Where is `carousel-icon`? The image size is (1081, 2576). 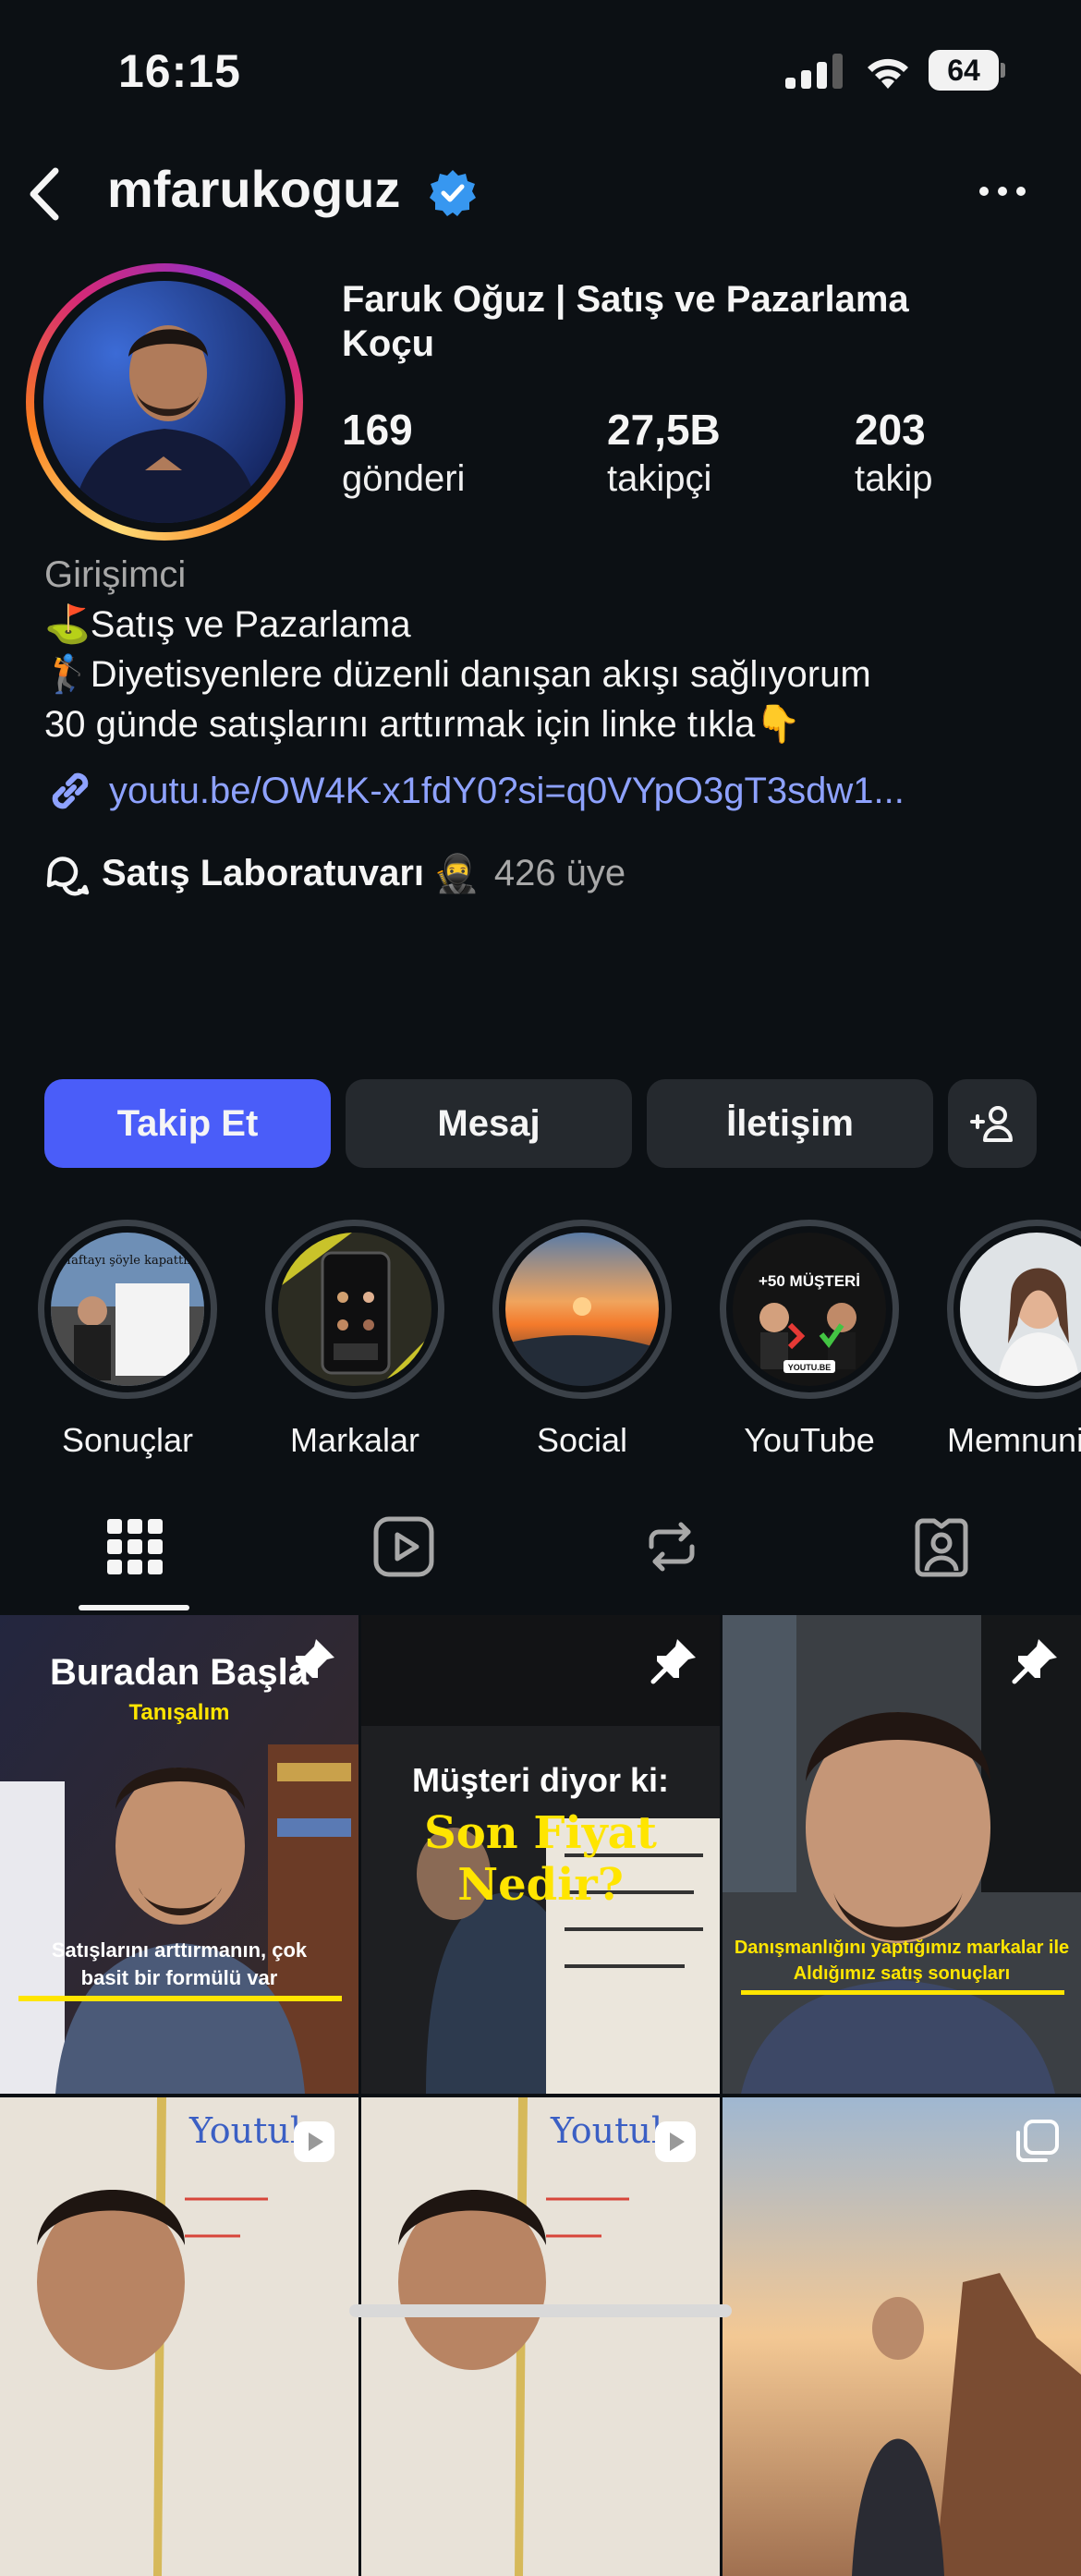
carousel-icon is located at coordinates (1037, 2141).